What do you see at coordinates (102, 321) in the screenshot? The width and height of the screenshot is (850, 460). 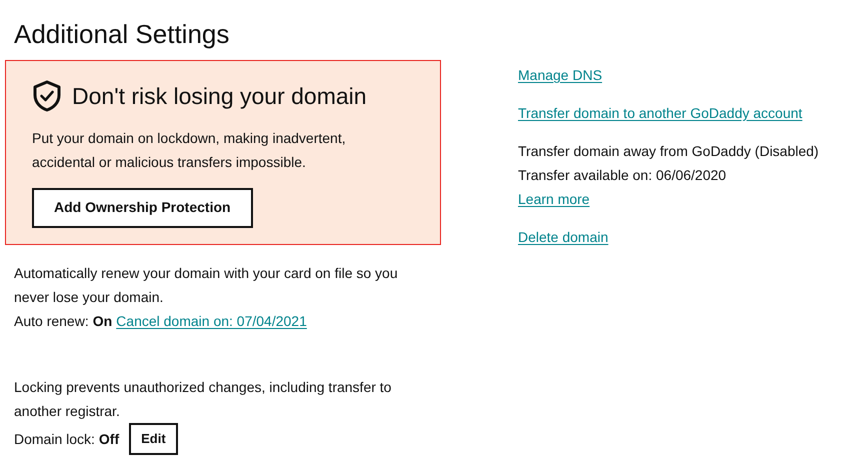 I see `auto-renew-status: On` at bounding box center [102, 321].